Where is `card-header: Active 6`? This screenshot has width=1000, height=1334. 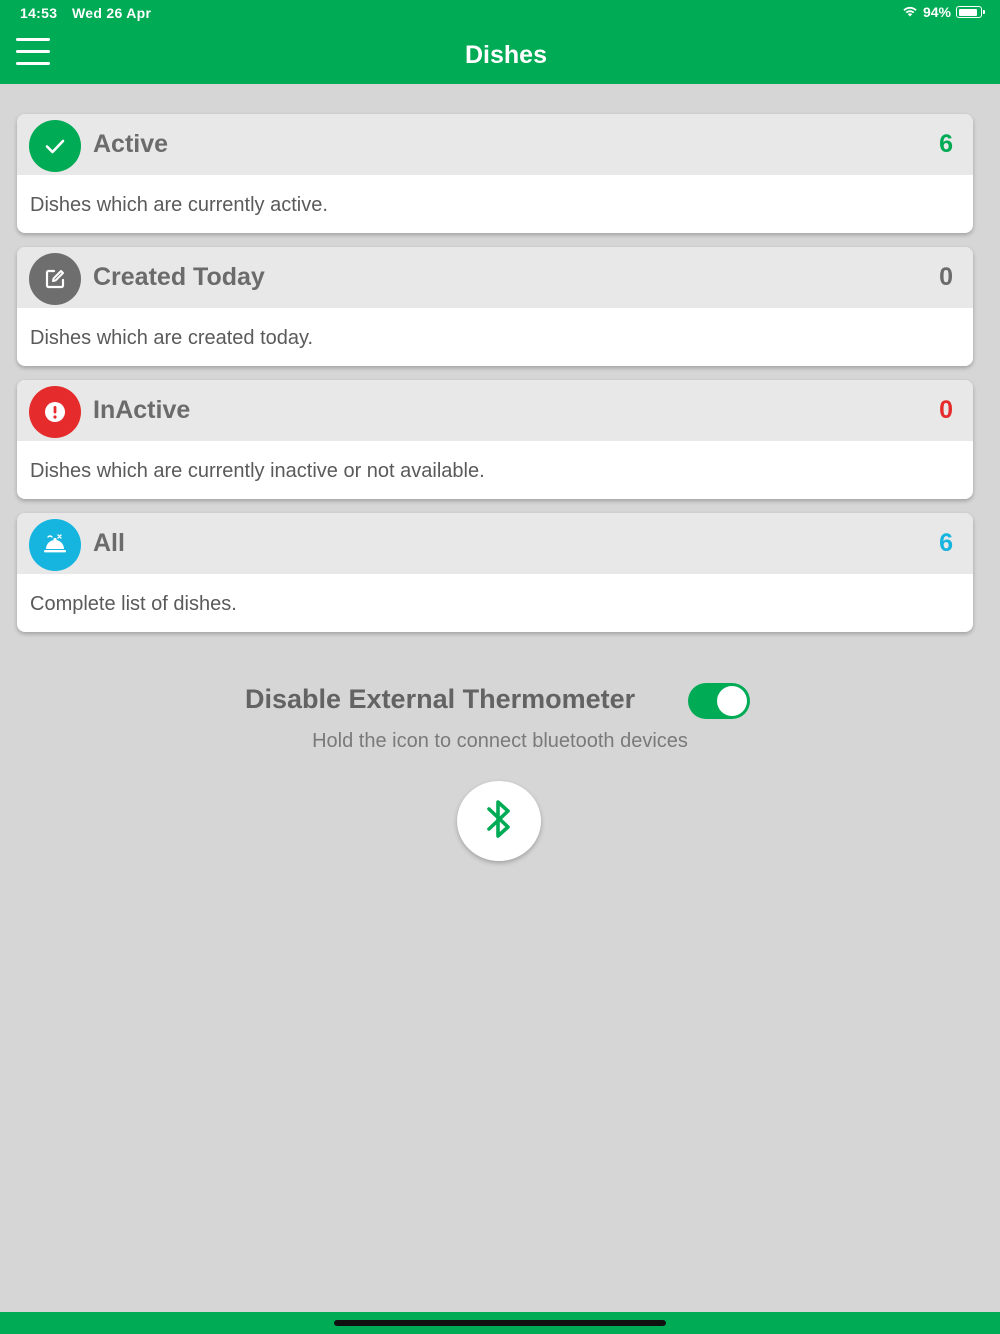 card-header: Active 6 is located at coordinates (495, 144).